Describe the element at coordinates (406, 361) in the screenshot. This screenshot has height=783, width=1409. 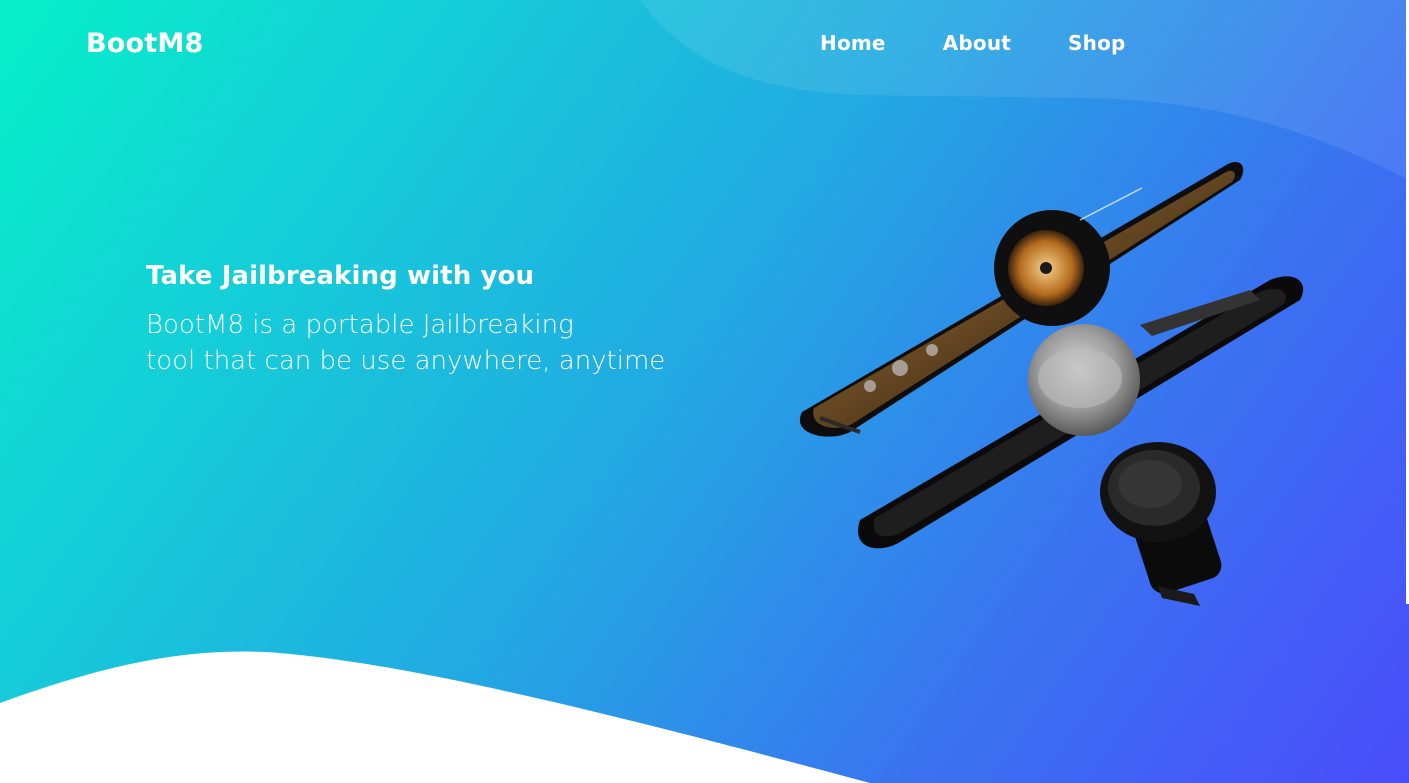
I see `hero-description-line-2: tool that can be use anywhere, anytime` at that location.